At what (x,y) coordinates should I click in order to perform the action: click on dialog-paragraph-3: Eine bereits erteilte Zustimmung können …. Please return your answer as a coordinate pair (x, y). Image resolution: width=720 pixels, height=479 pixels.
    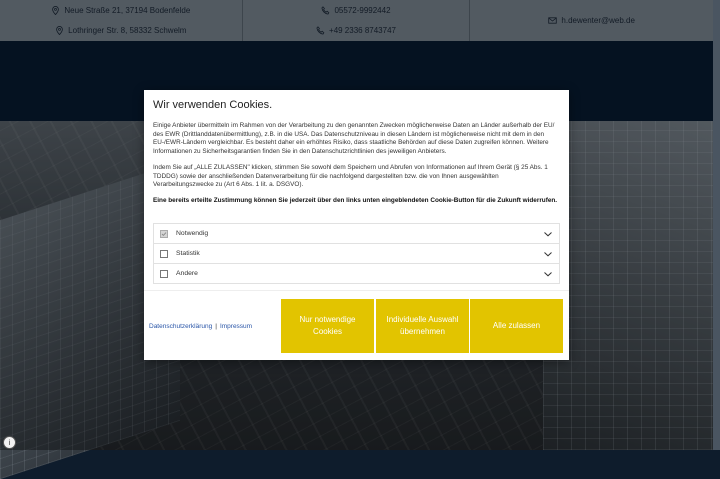
    Looking at the image, I should click on (355, 200).